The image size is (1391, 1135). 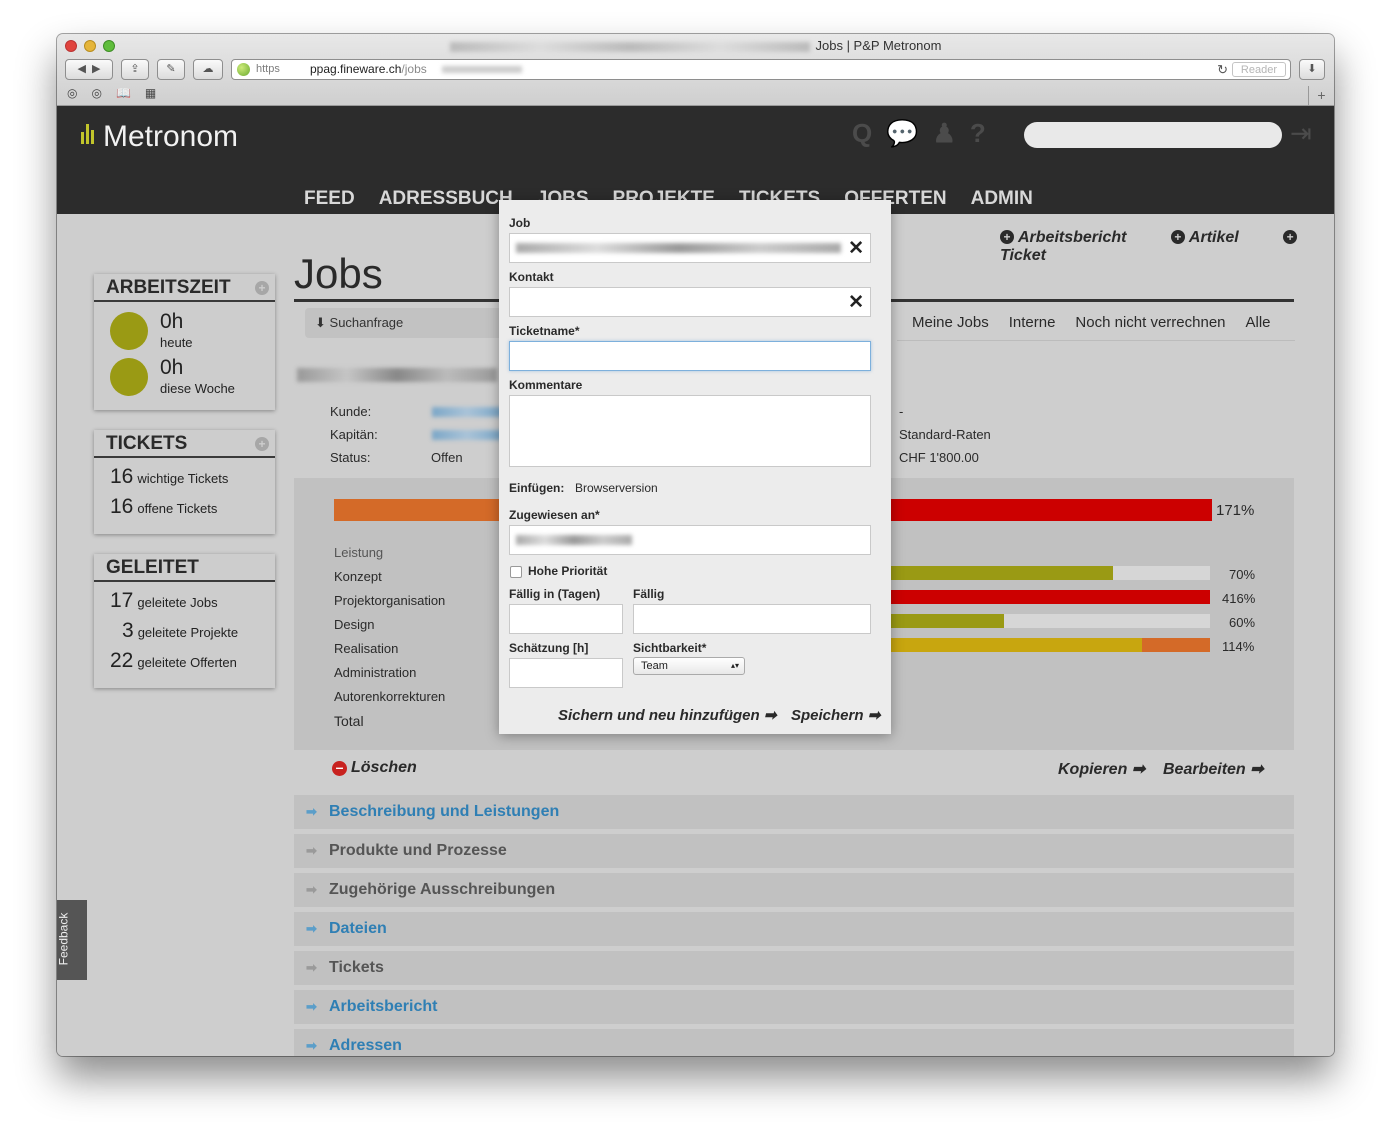 I want to click on section-dateien: ➡ Dateien, so click(x=794, y=929).